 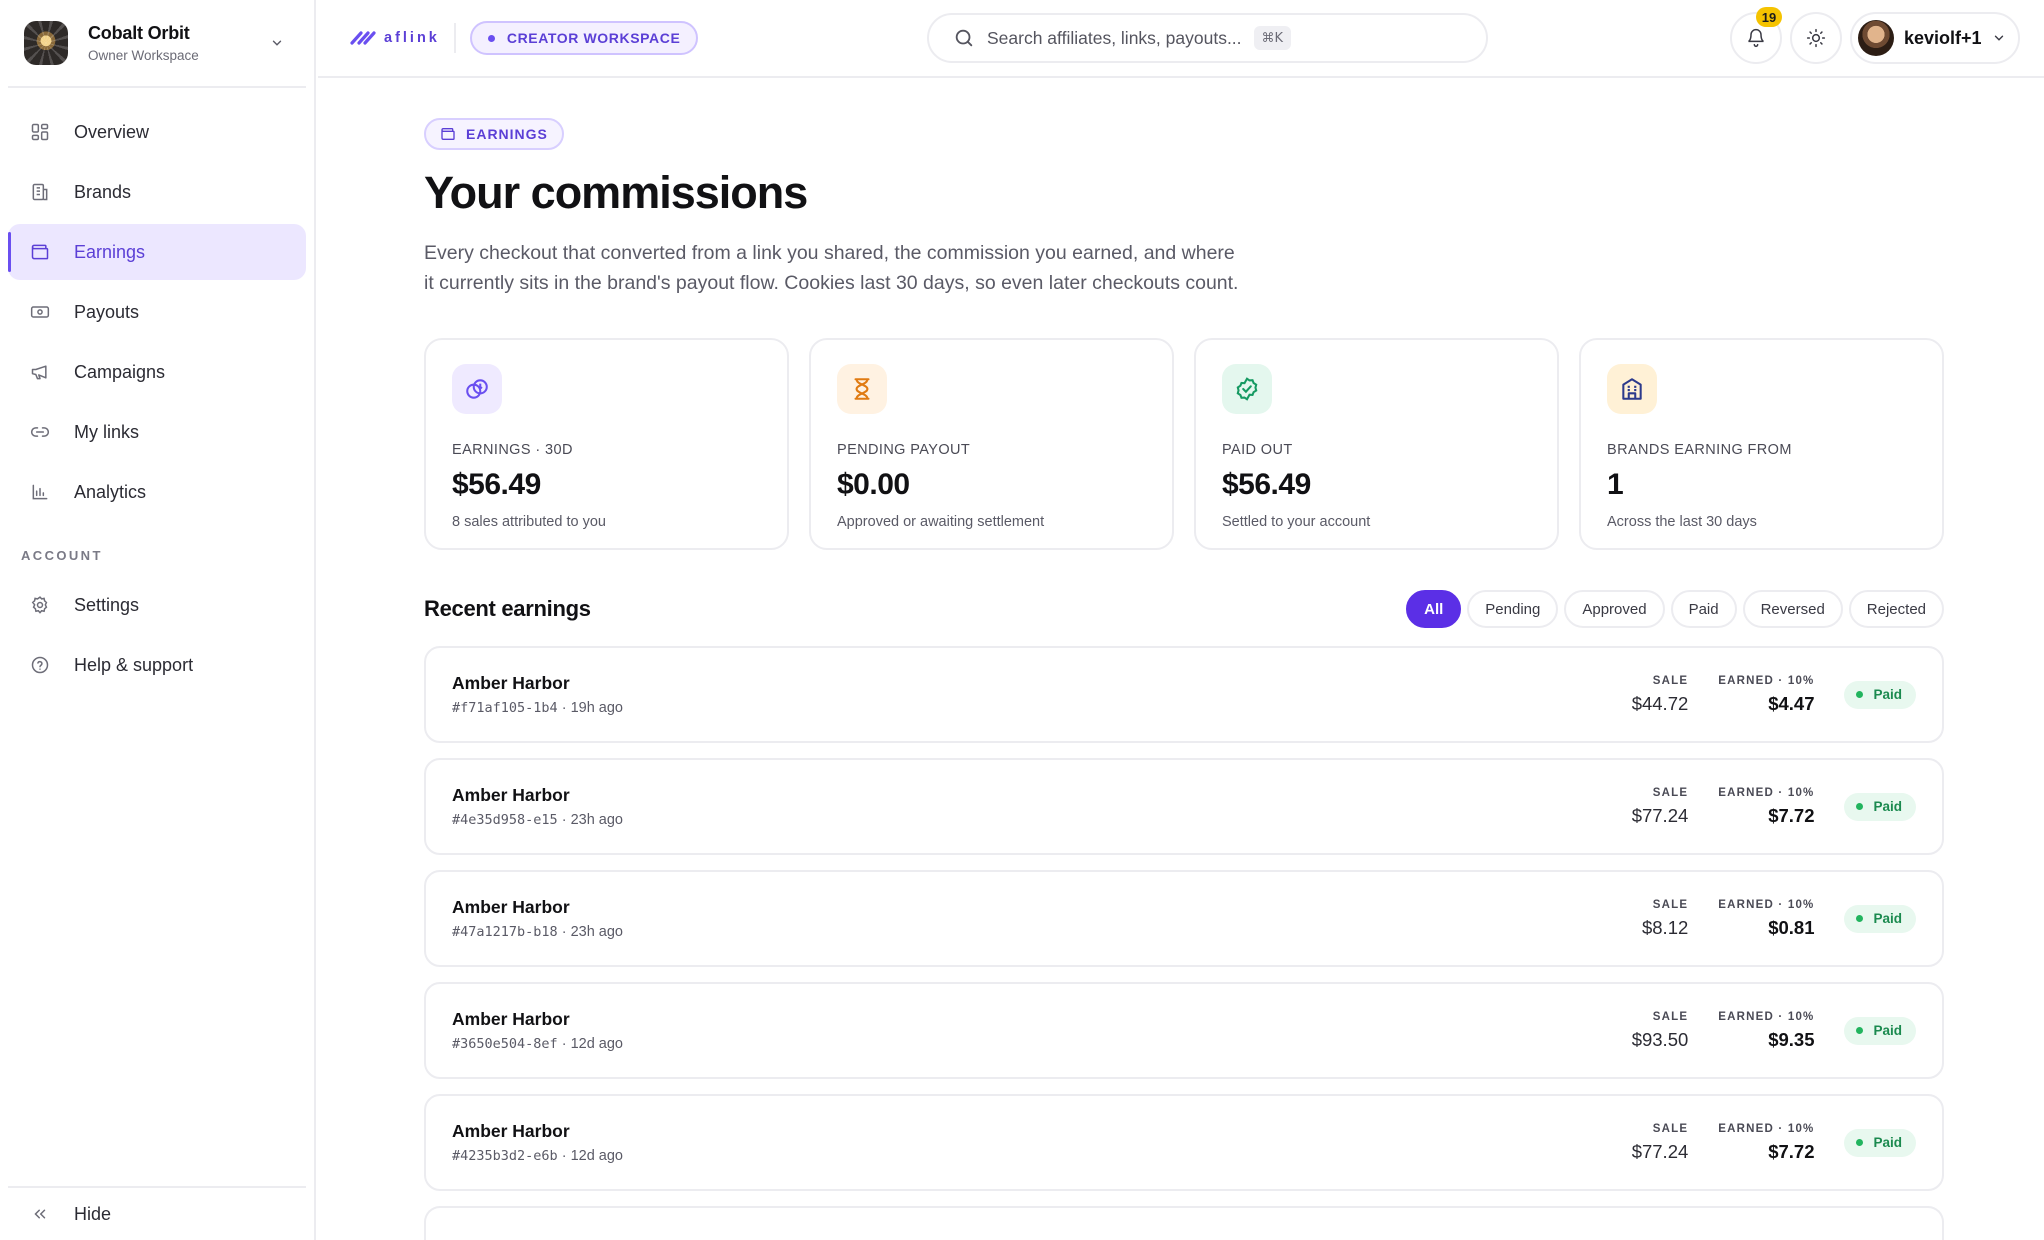 I want to click on search-shortcut: ⌘K, so click(x=1272, y=38).